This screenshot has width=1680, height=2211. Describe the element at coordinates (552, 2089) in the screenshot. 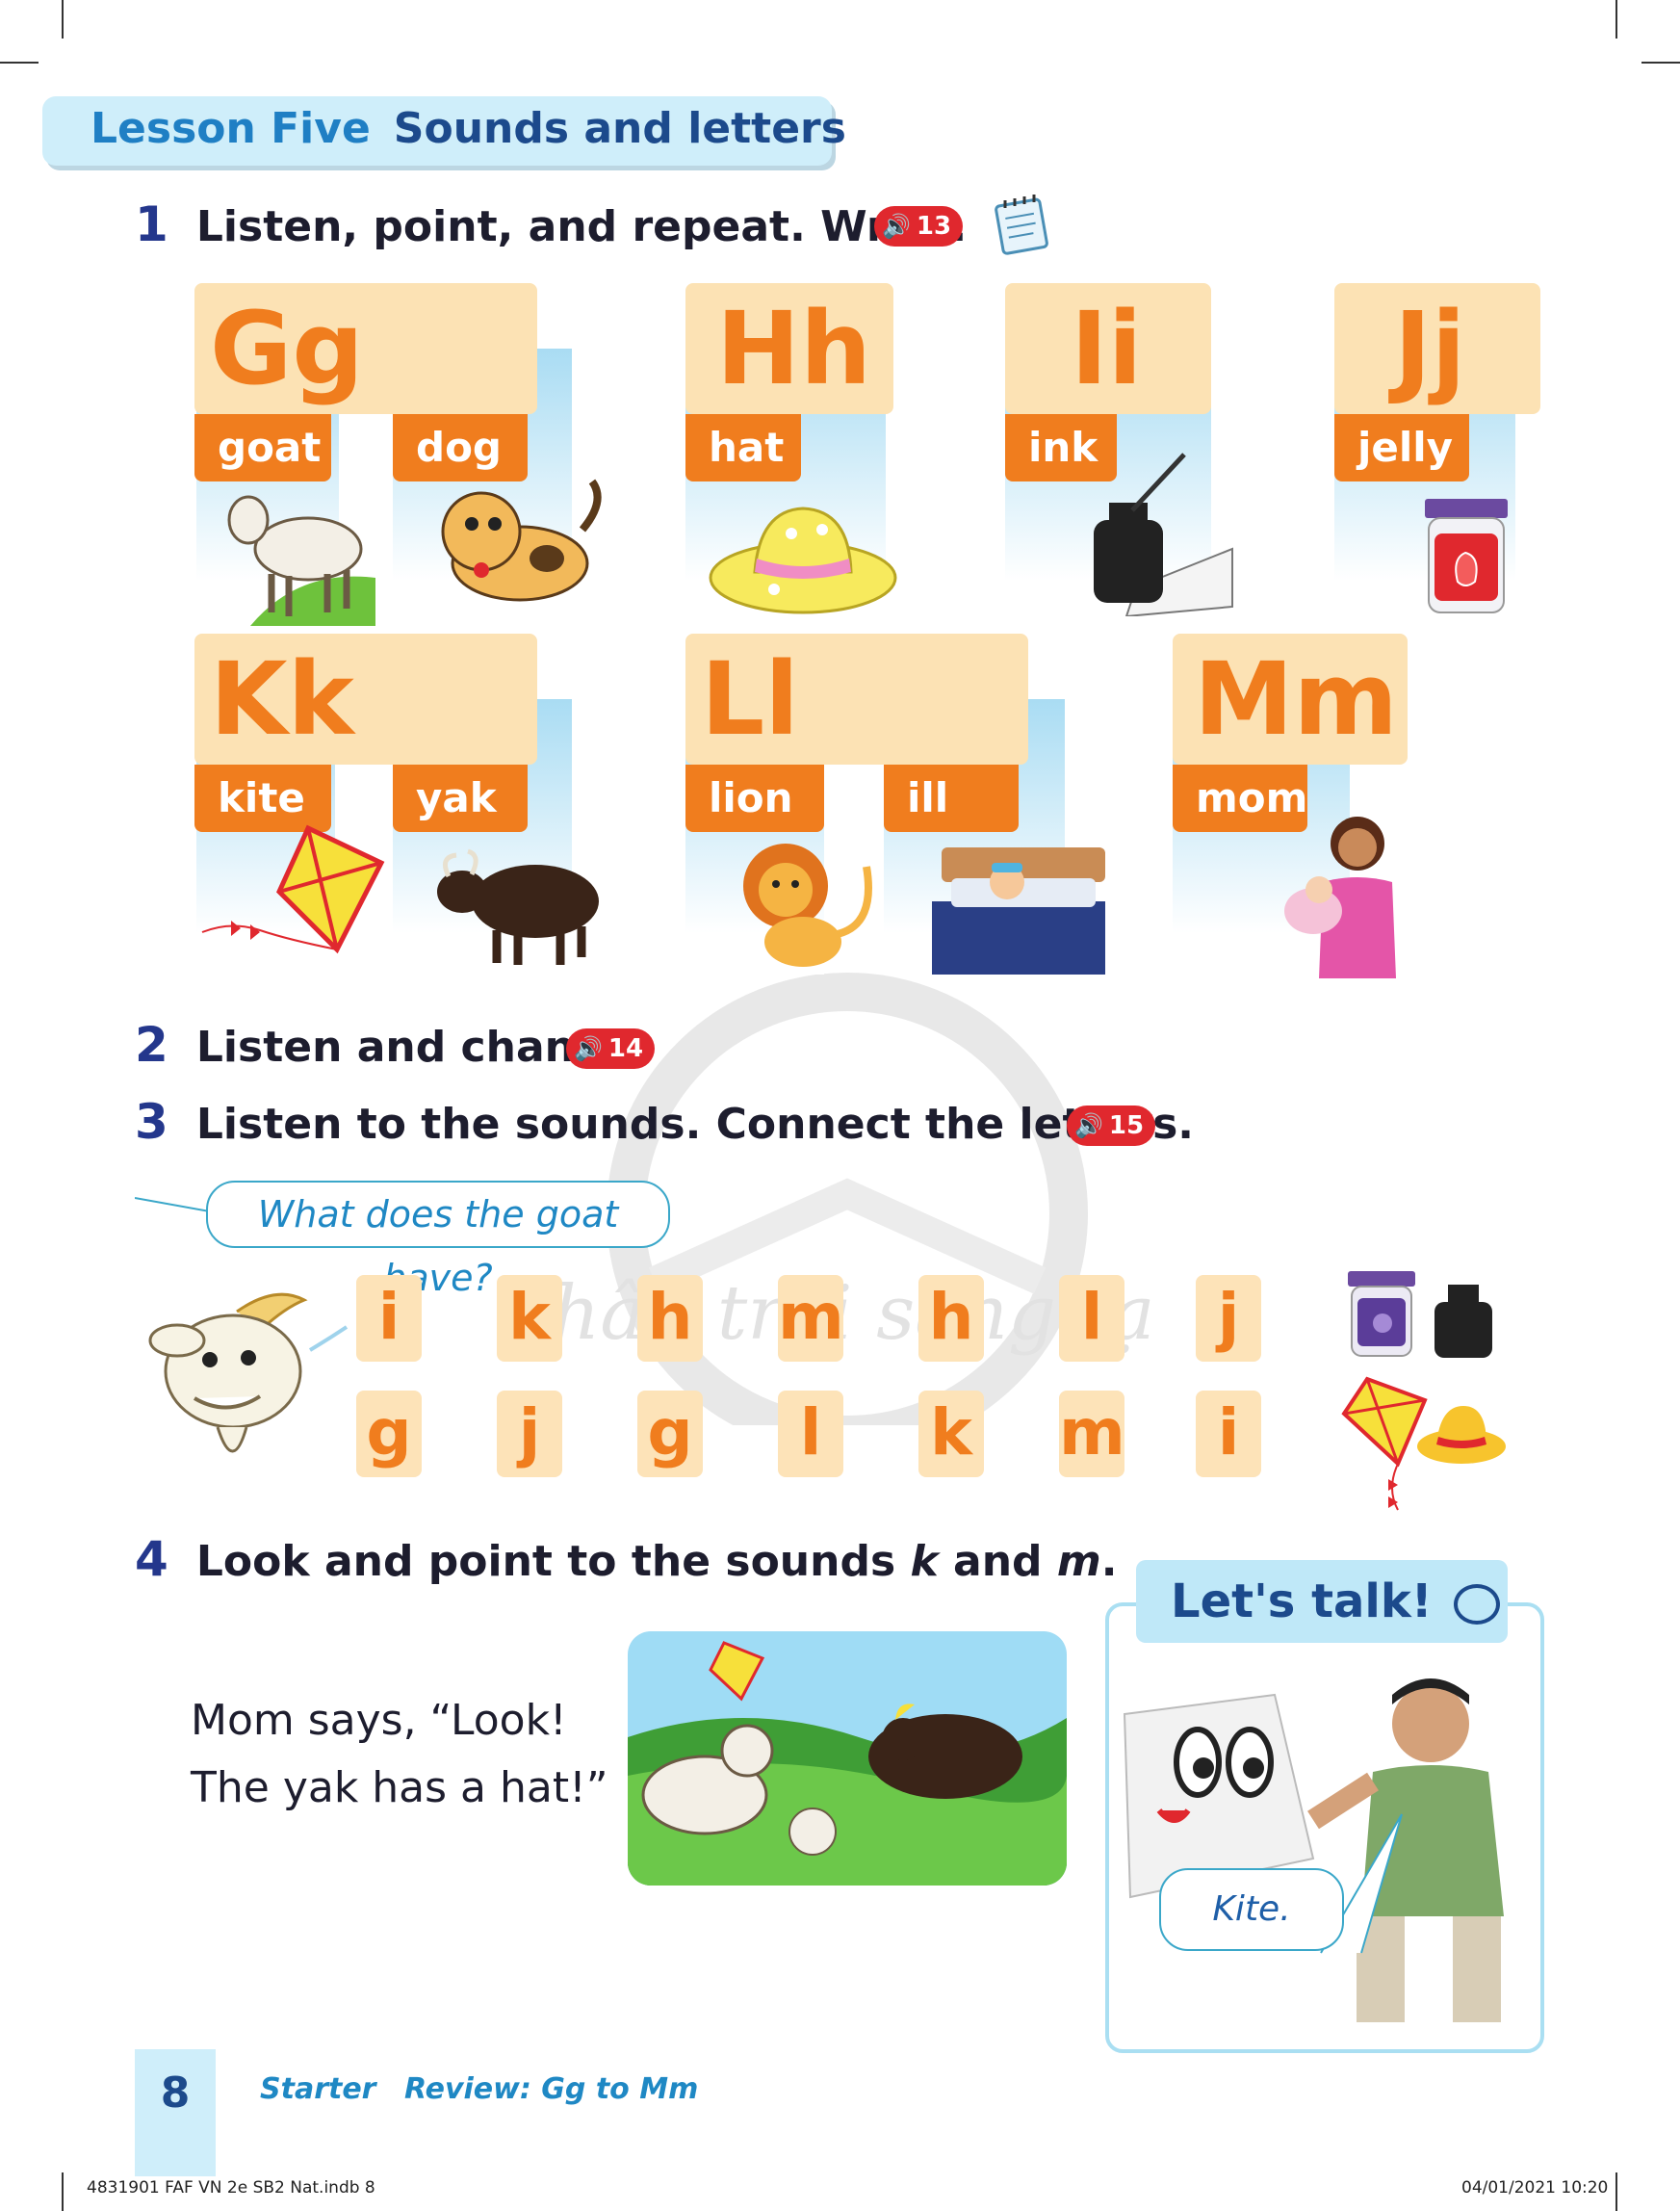

I see `footer-review: Review: Gg to Mm` at that location.